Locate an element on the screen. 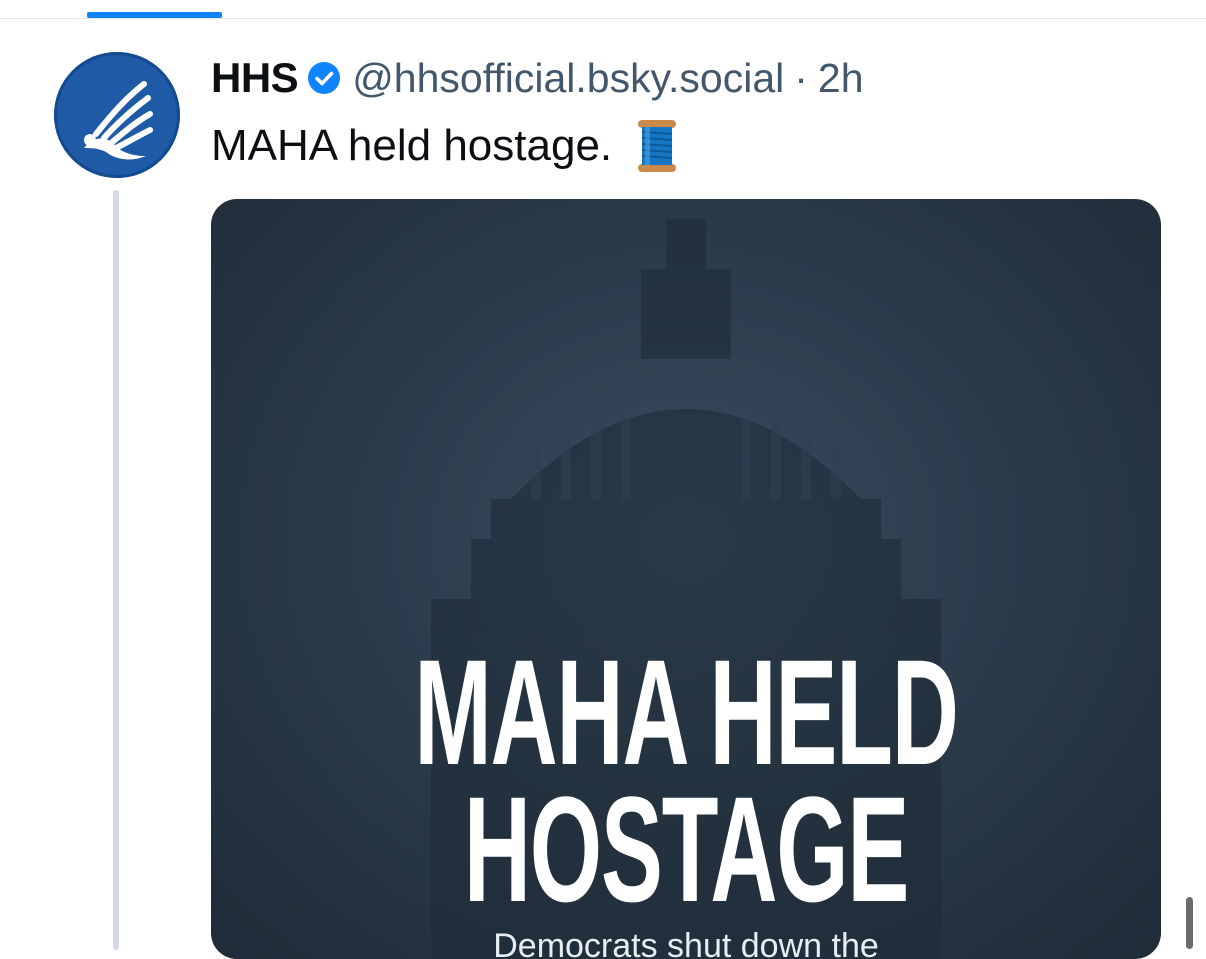 The height and width of the screenshot is (959, 1206). post-text-content: MAHA held hostage. is located at coordinates (412, 145).